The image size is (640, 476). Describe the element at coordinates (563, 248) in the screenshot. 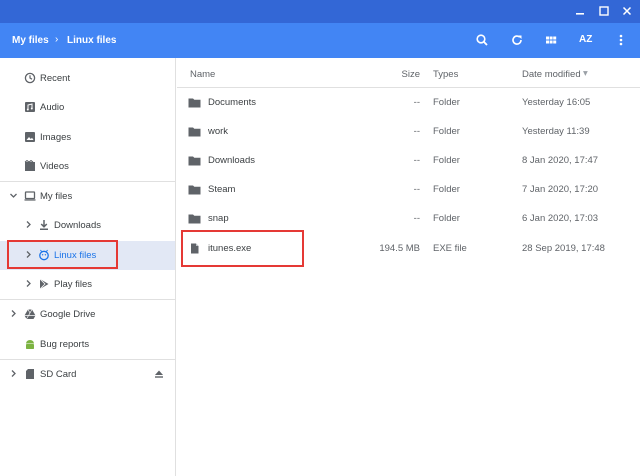

I see `file-date: 28 Sep 2019, 17:48` at that location.